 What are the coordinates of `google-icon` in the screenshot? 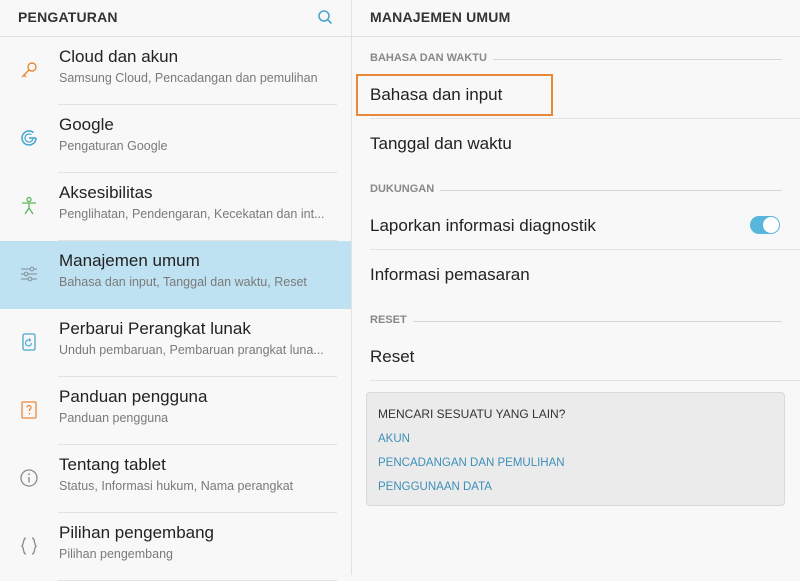 It's located at (29, 138).